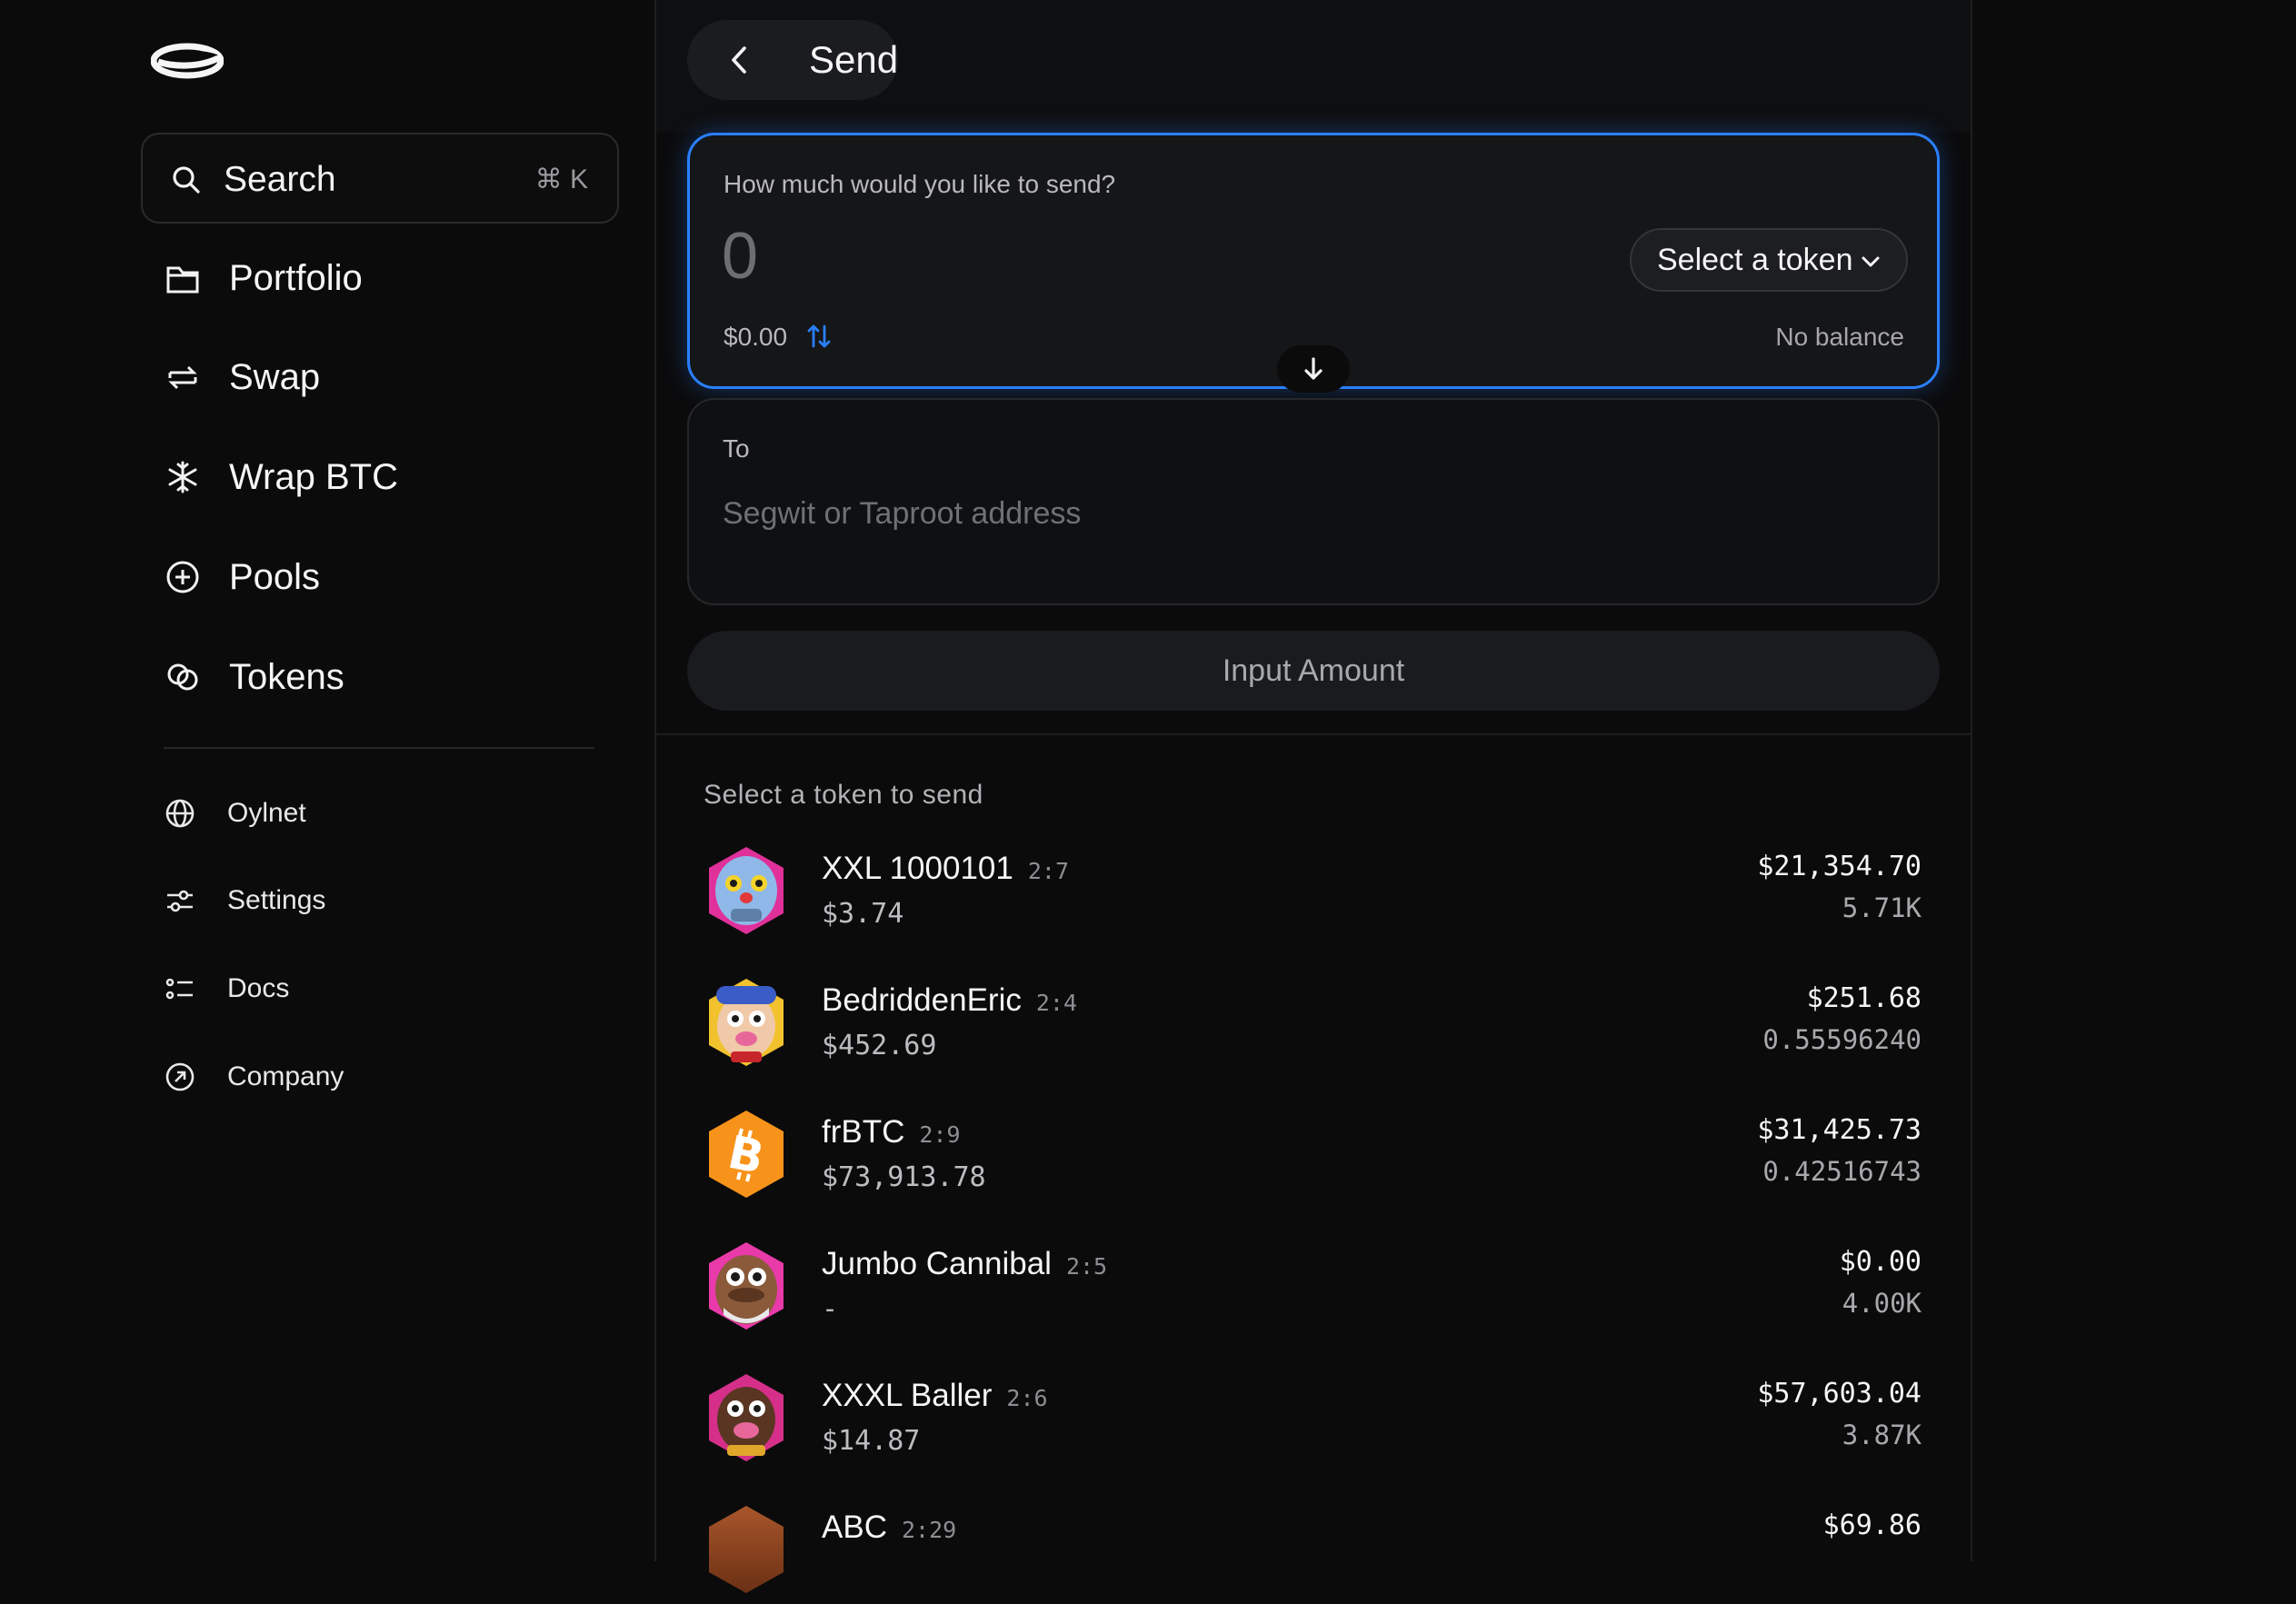  What do you see at coordinates (180, 813) in the screenshot?
I see `globe-icon` at bounding box center [180, 813].